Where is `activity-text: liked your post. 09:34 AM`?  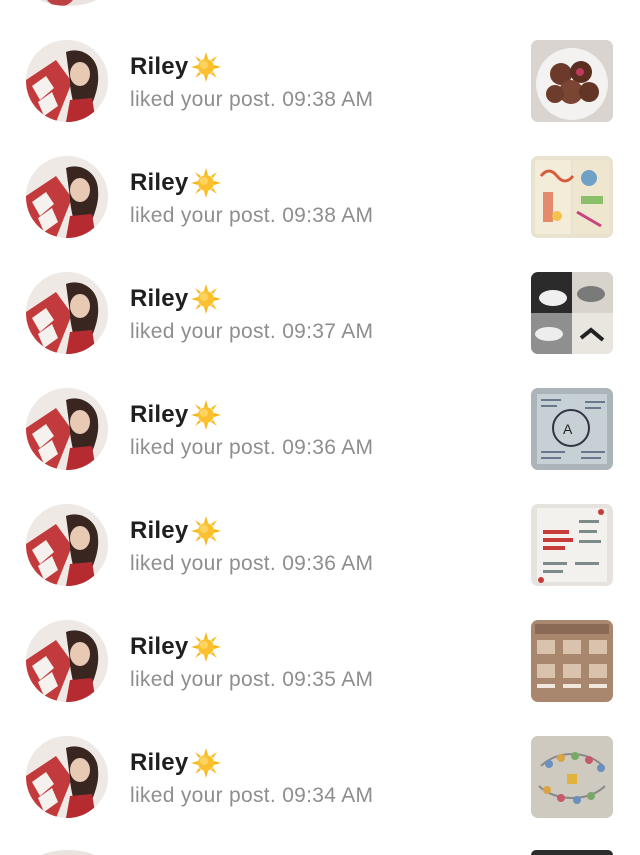 activity-text: liked your post. 09:34 AM is located at coordinates (251, 796).